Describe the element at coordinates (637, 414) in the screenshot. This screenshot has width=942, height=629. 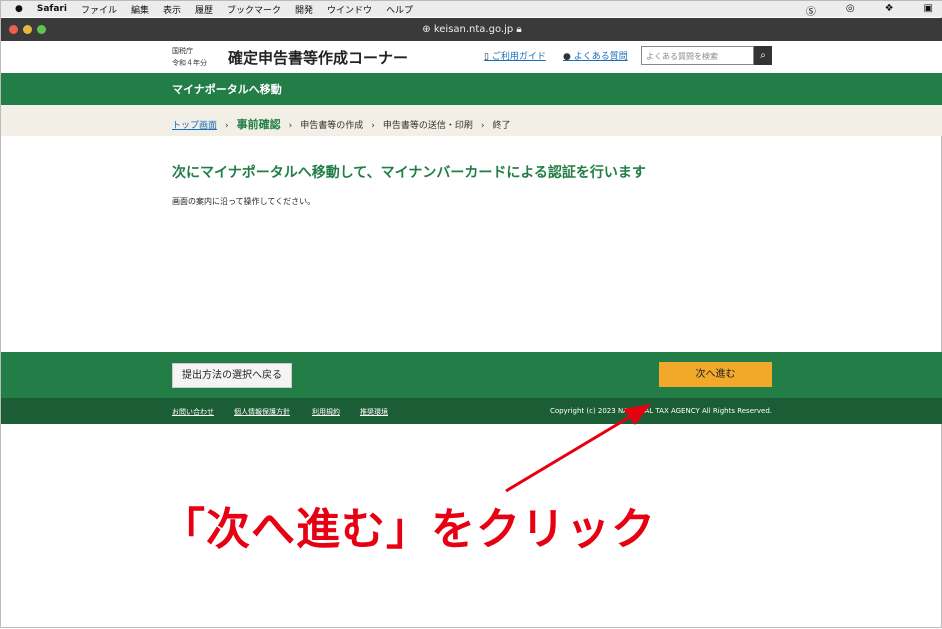
I see `arrow-head` at that location.